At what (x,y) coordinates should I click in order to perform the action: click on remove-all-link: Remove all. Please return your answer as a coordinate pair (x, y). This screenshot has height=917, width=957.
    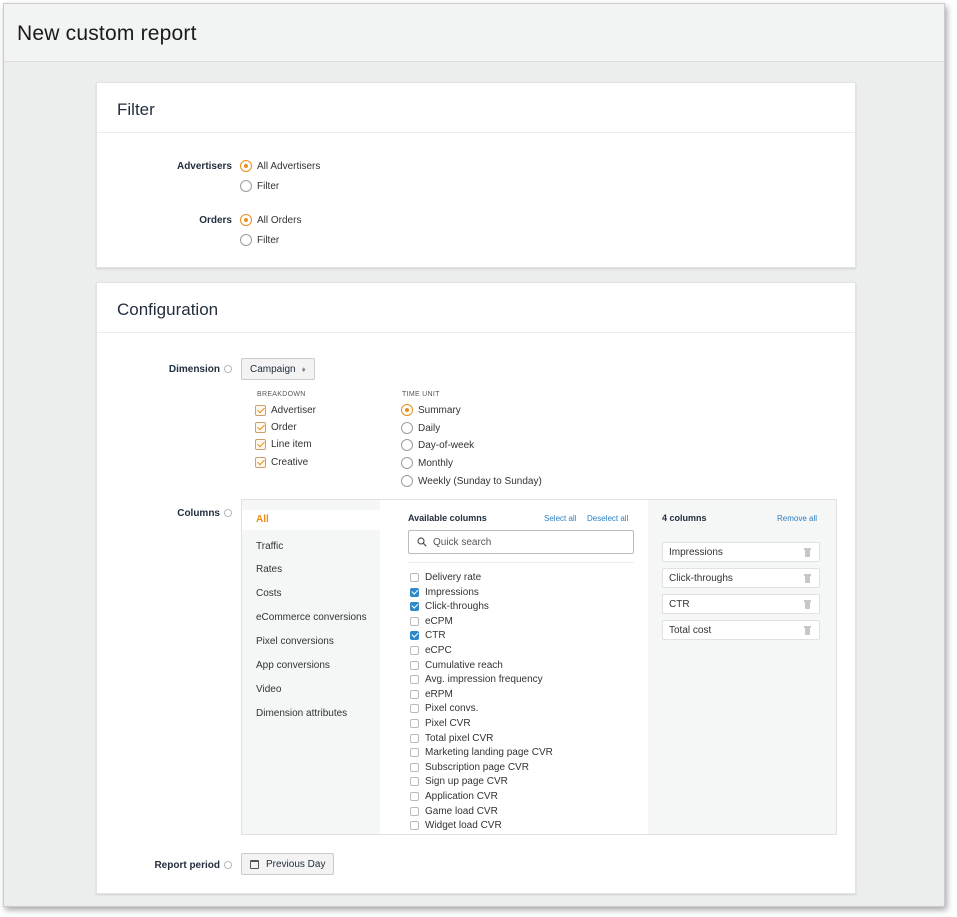
    Looking at the image, I should click on (797, 518).